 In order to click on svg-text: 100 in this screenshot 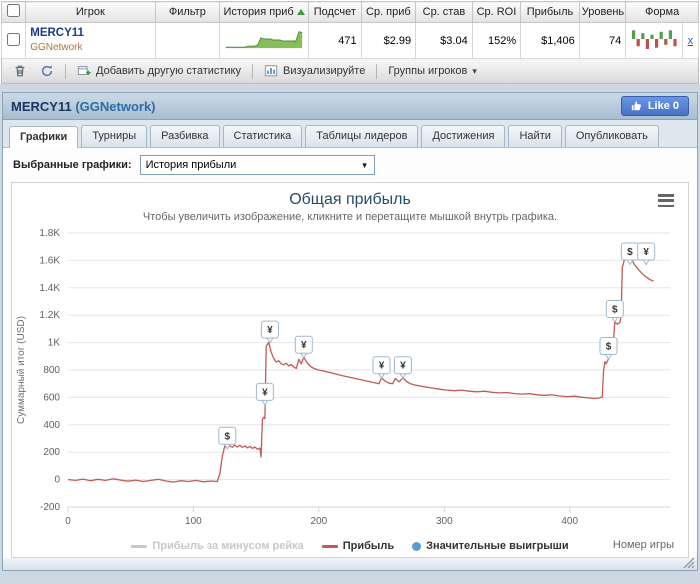, I will do `click(193, 521)`.